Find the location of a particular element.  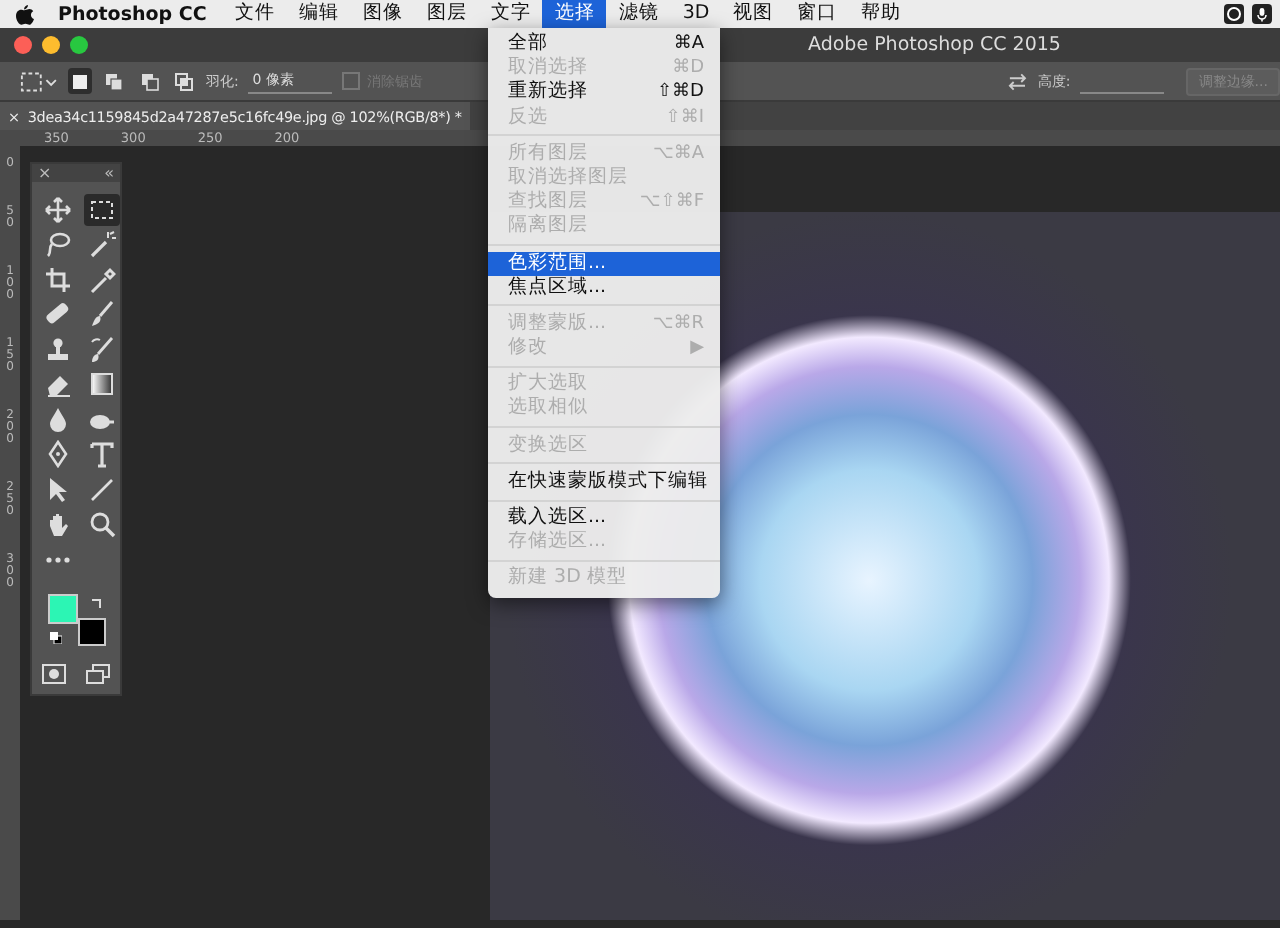

menu-item: 新建 3D 模型 is located at coordinates (567, 579).